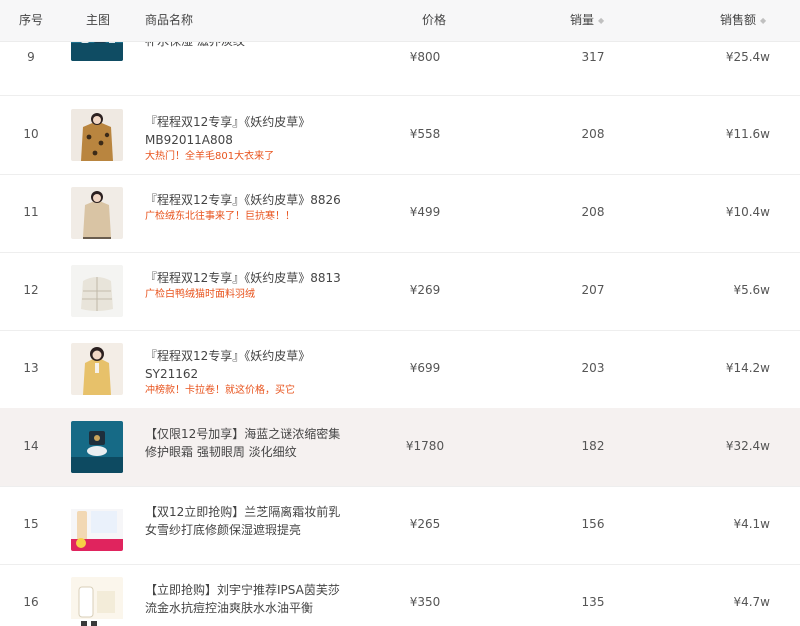 The image size is (800, 626). I want to click on row-index: 11, so click(31, 212).